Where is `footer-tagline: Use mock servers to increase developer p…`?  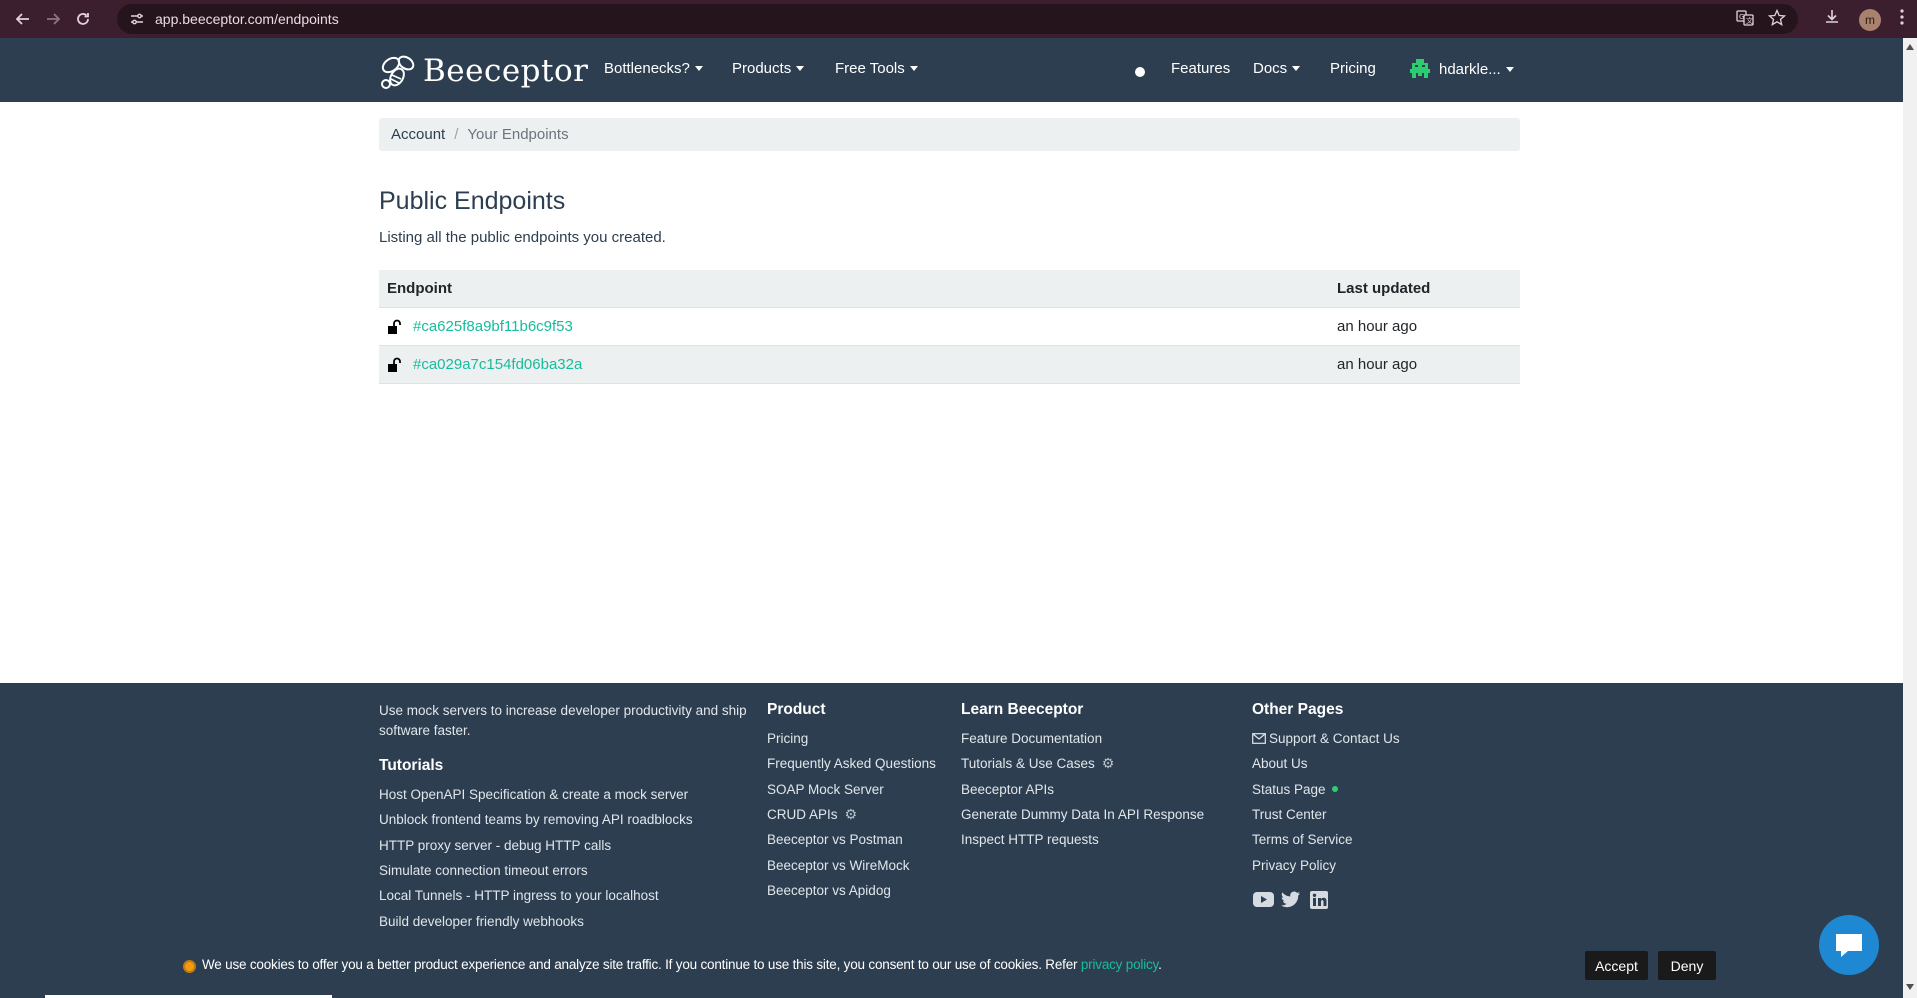 footer-tagline: Use mock servers to increase developer p… is located at coordinates (563, 720).